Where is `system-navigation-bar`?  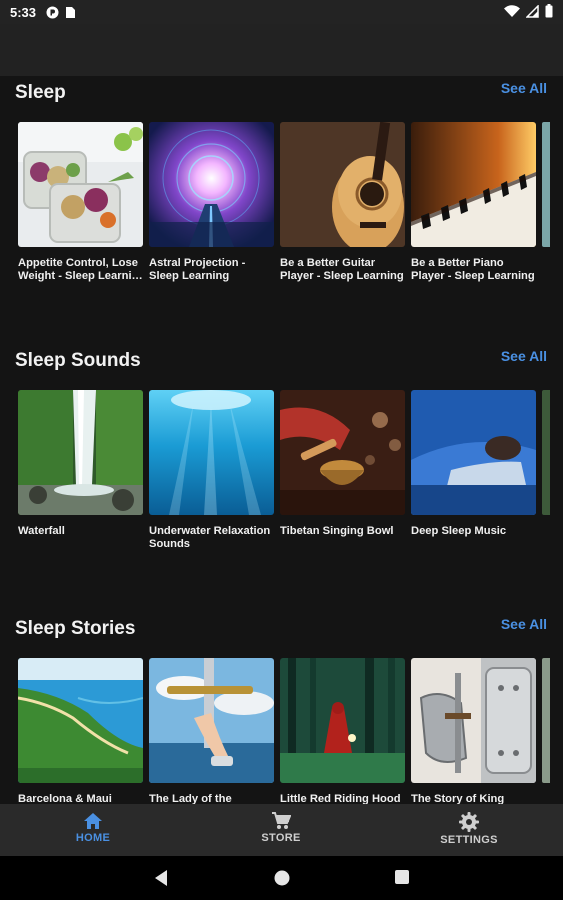 system-navigation-bar is located at coordinates (281, 878).